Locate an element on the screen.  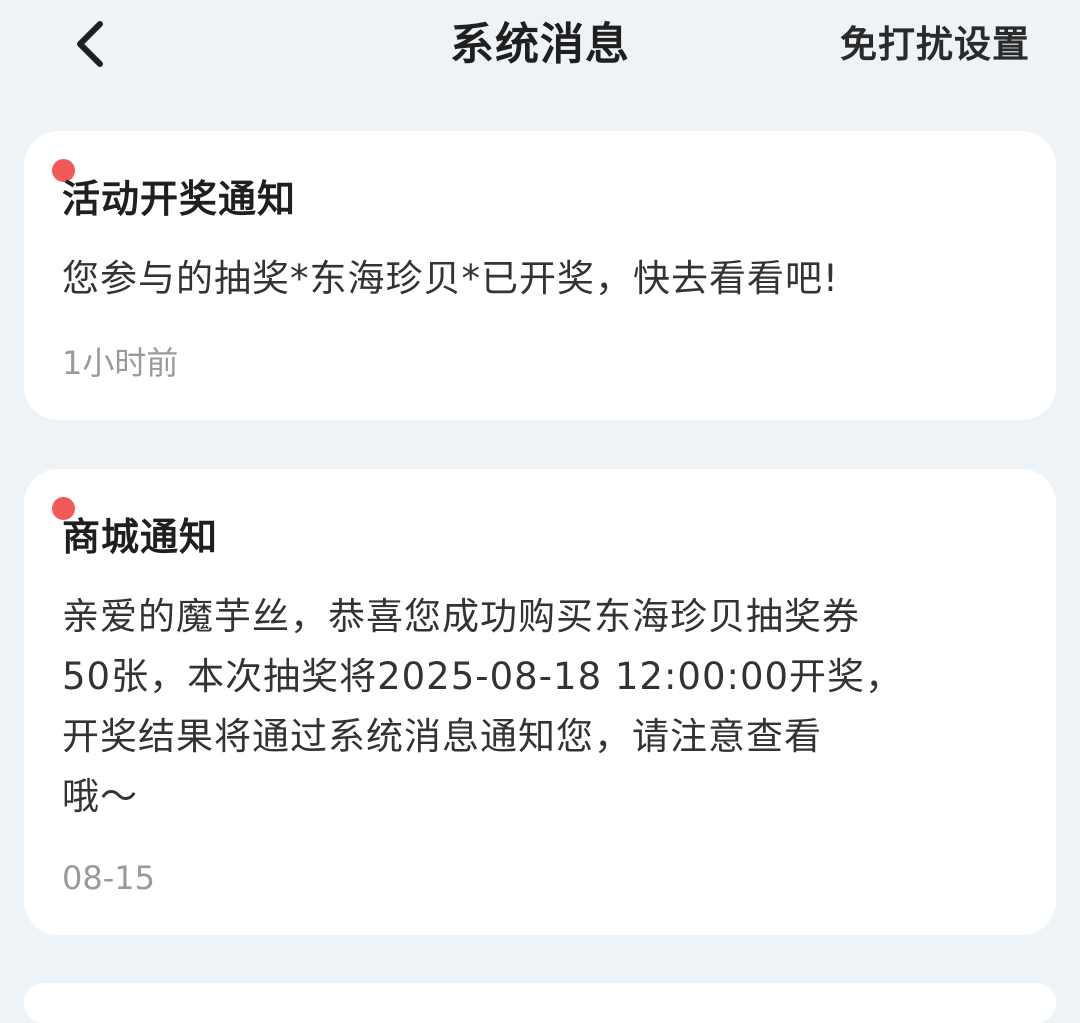
message-body: 您参与的抽奖*东海珍贝*已开奖，快去看看吧! is located at coordinates (450, 278).